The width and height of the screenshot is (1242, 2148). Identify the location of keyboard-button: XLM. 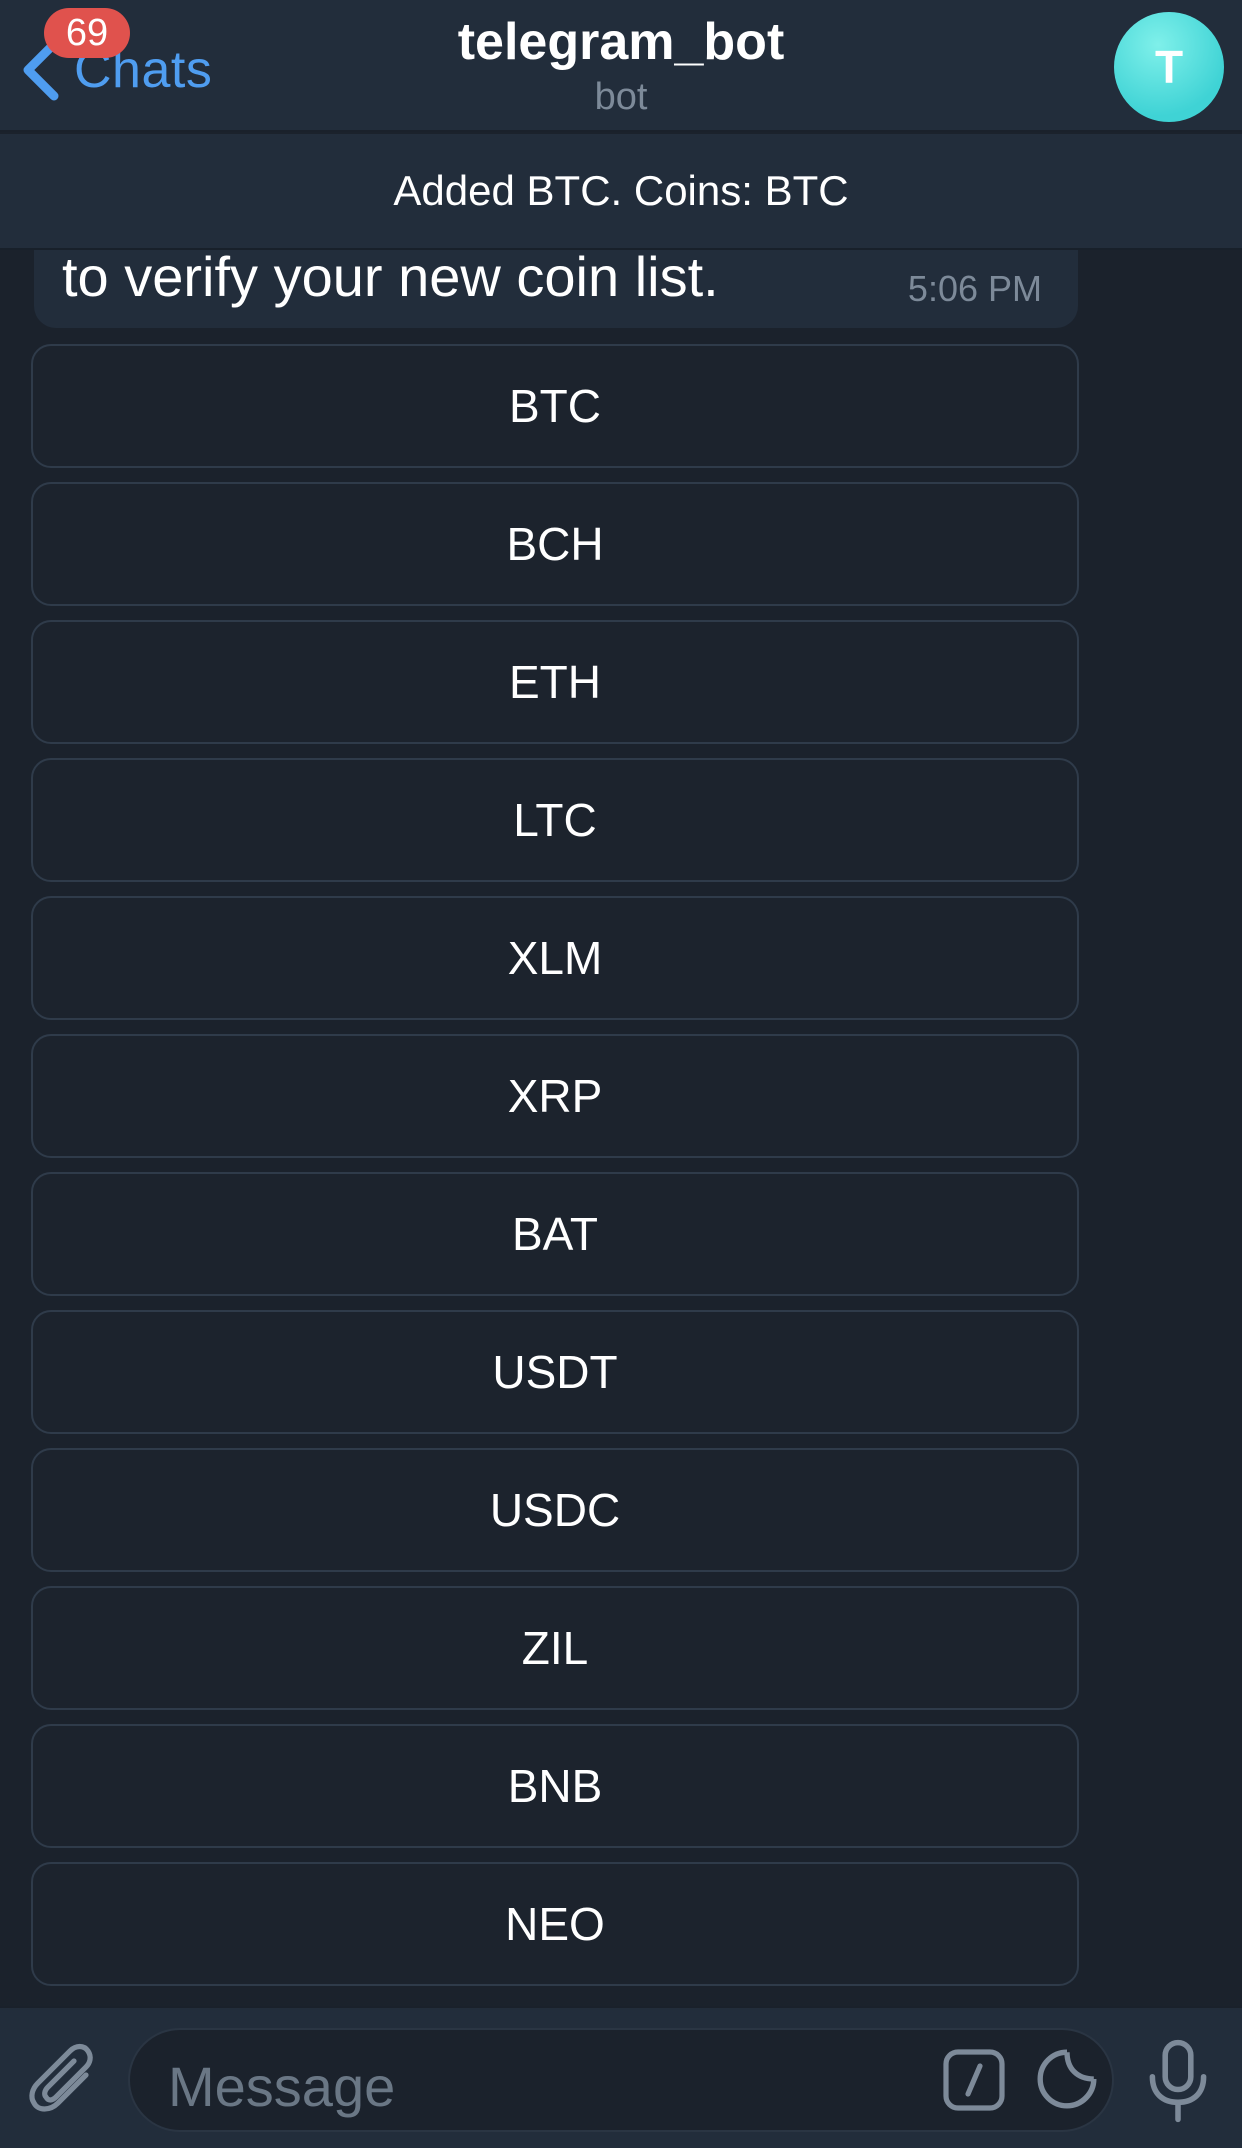
(555, 958).